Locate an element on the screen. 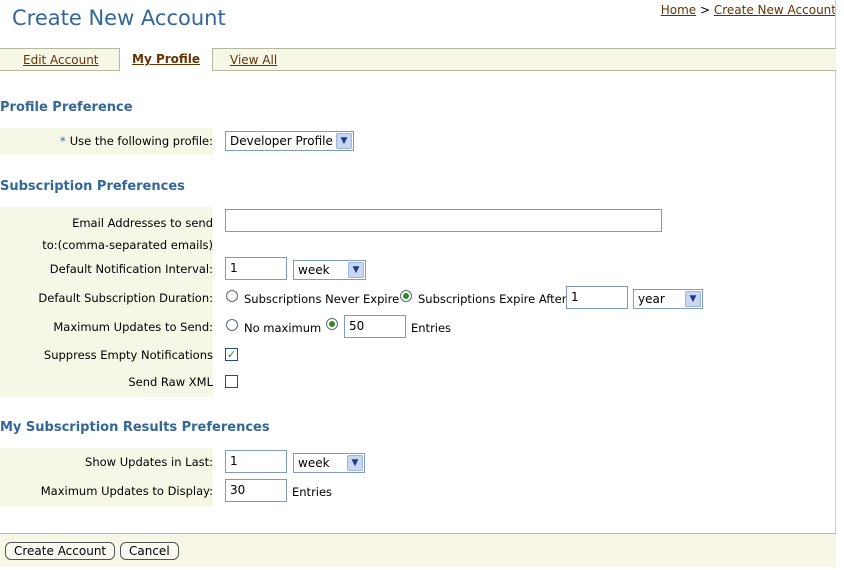  suppress-checkbox: ✓ is located at coordinates (231, 354).